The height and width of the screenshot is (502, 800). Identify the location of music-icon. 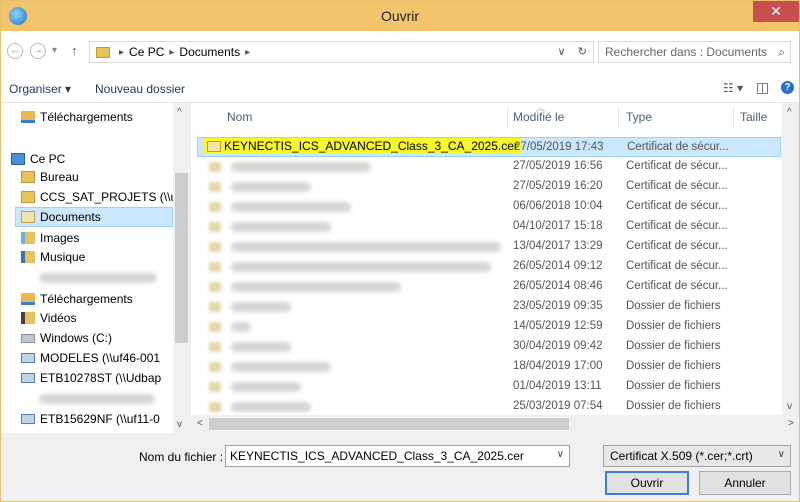
(28, 257).